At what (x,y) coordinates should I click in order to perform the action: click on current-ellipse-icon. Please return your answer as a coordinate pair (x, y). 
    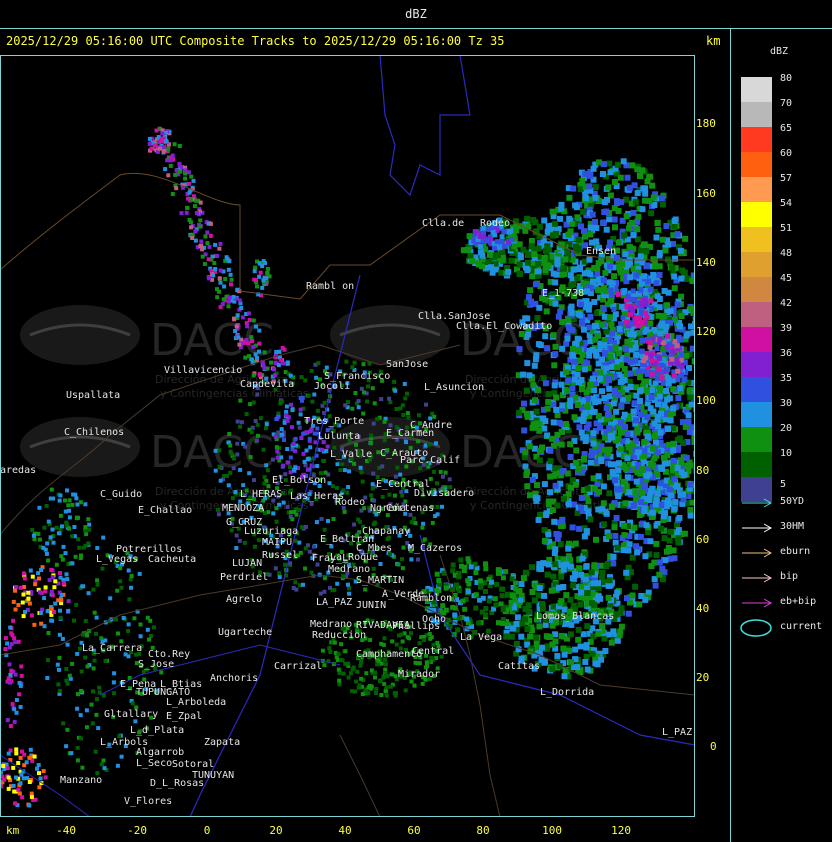
    Looking at the image, I should click on (756, 628).